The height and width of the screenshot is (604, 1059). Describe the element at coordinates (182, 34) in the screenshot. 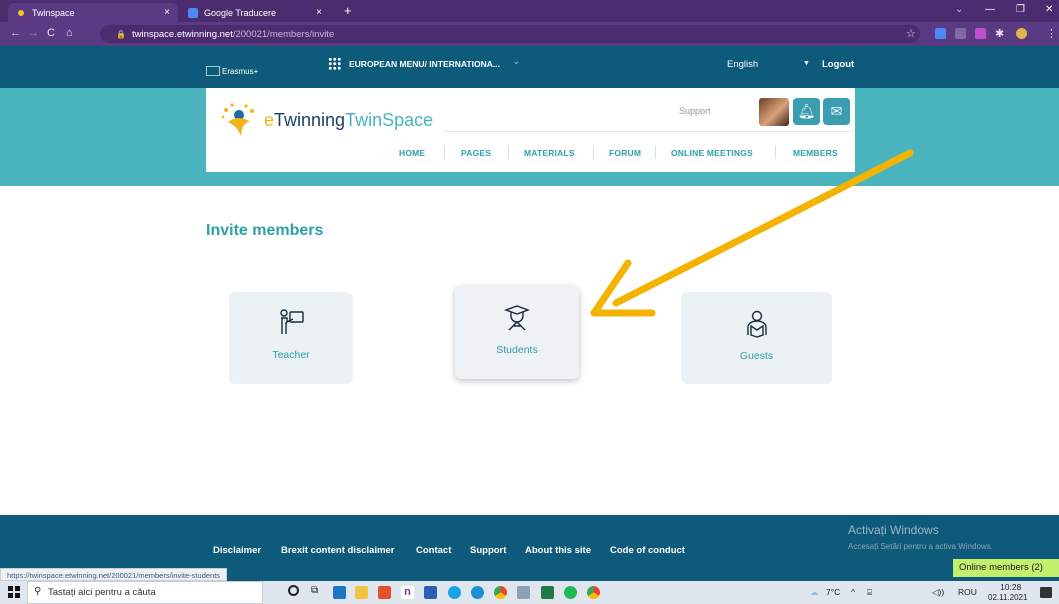

I see `url-host: twinspace.etwinning.net` at that location.